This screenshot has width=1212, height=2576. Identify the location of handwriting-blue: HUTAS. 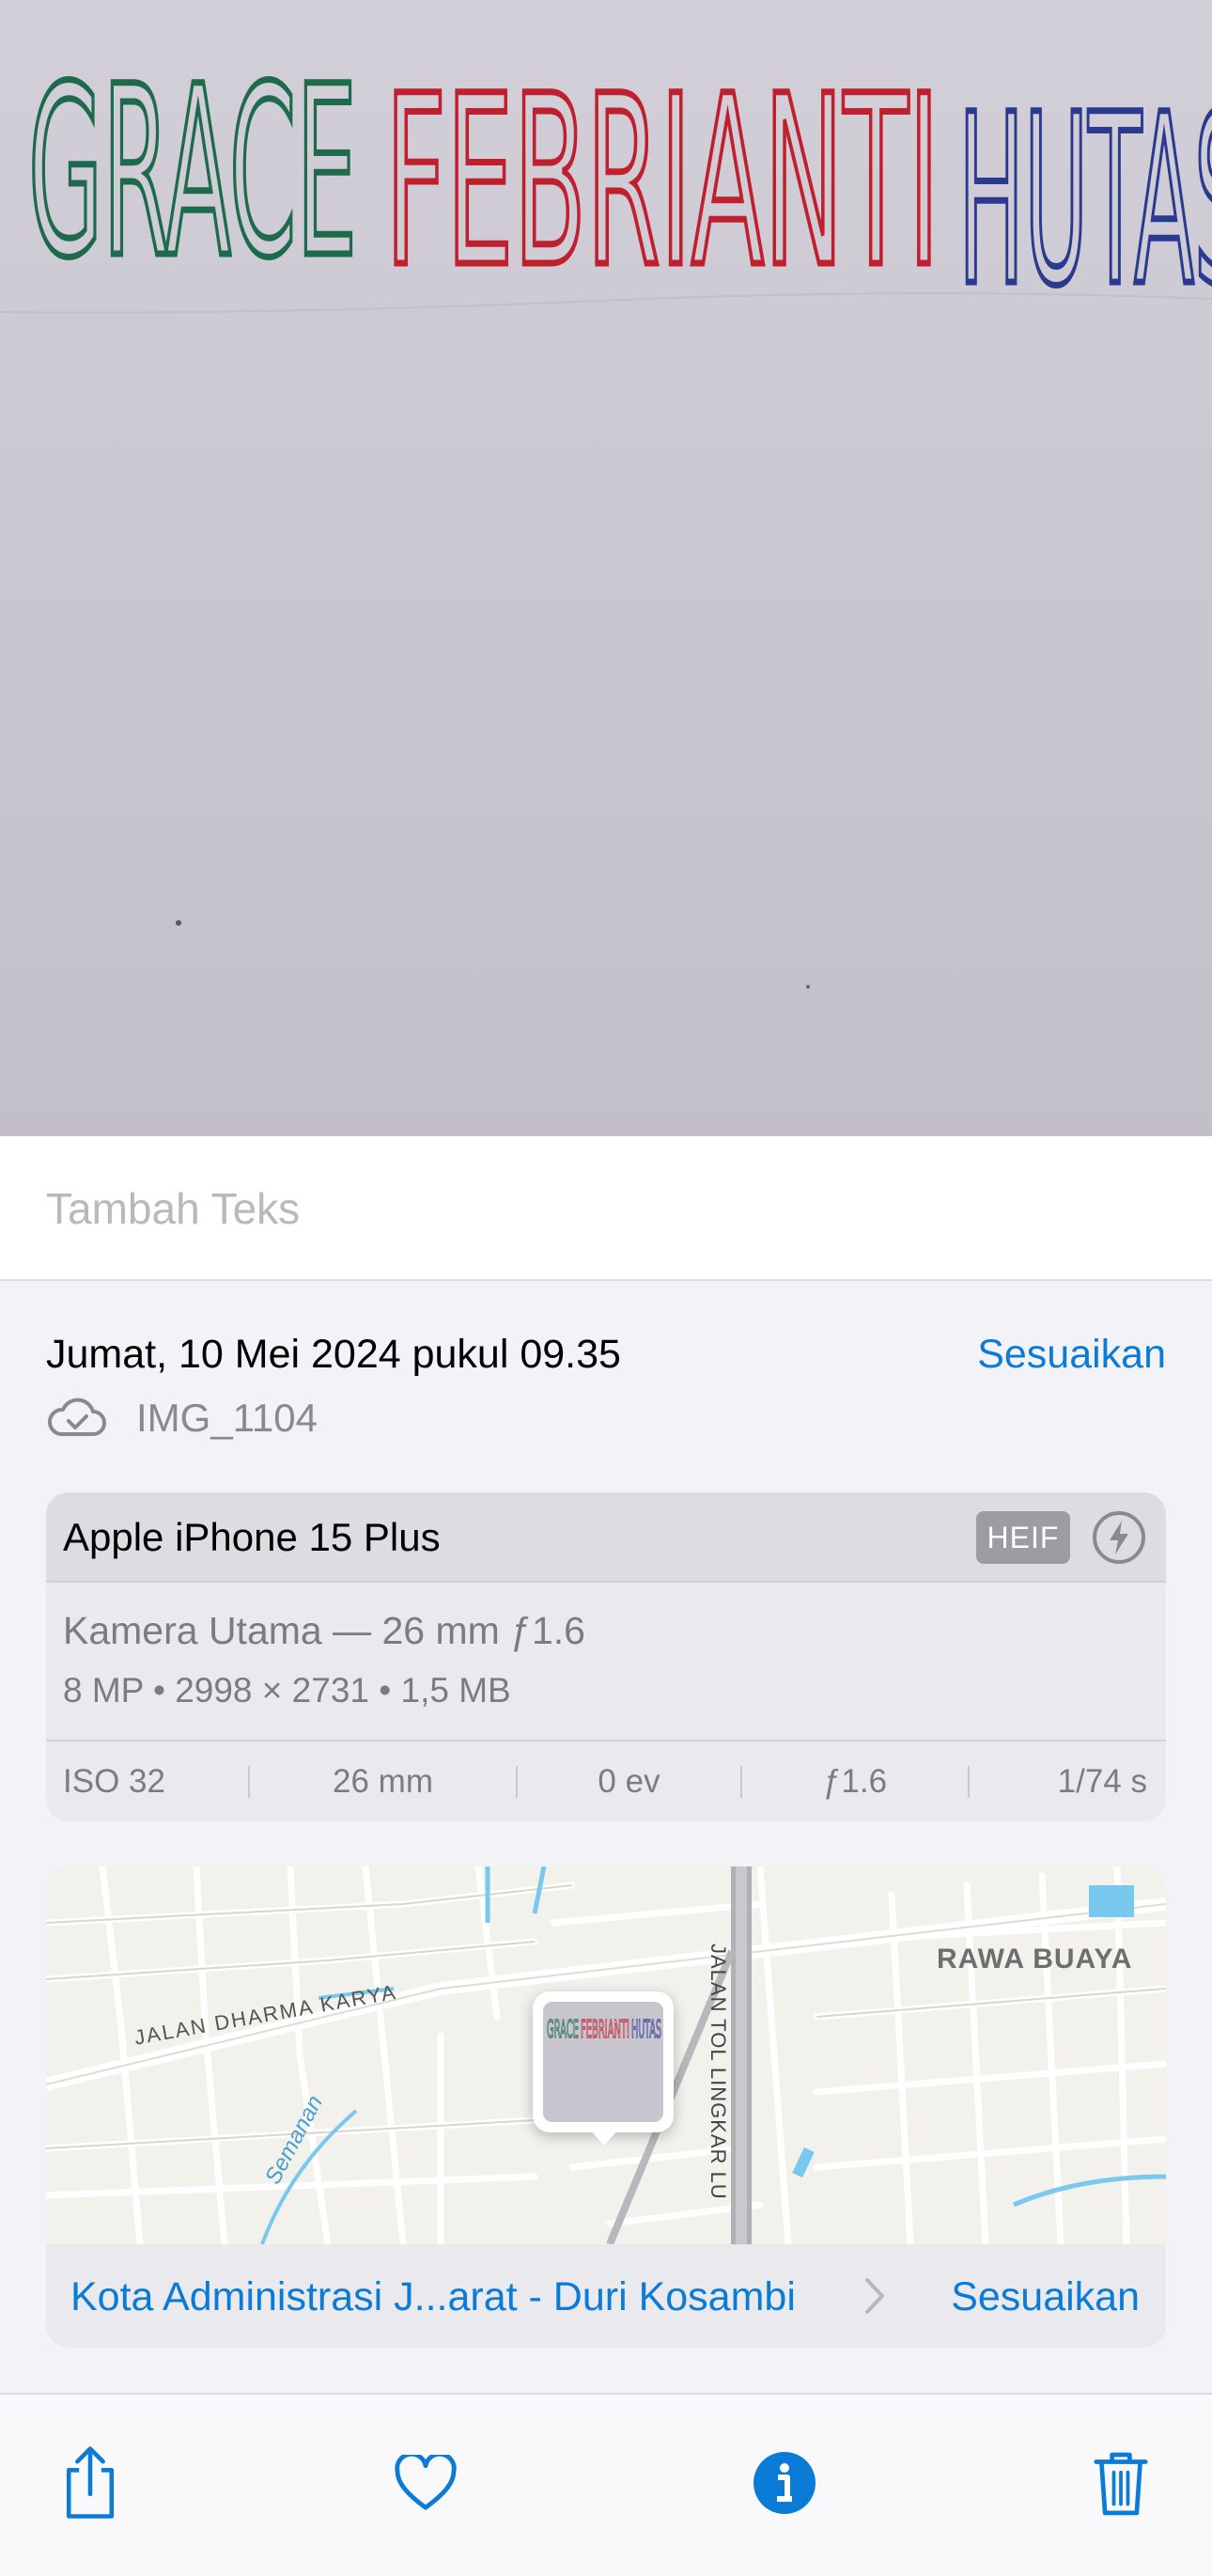
(1085, 200).